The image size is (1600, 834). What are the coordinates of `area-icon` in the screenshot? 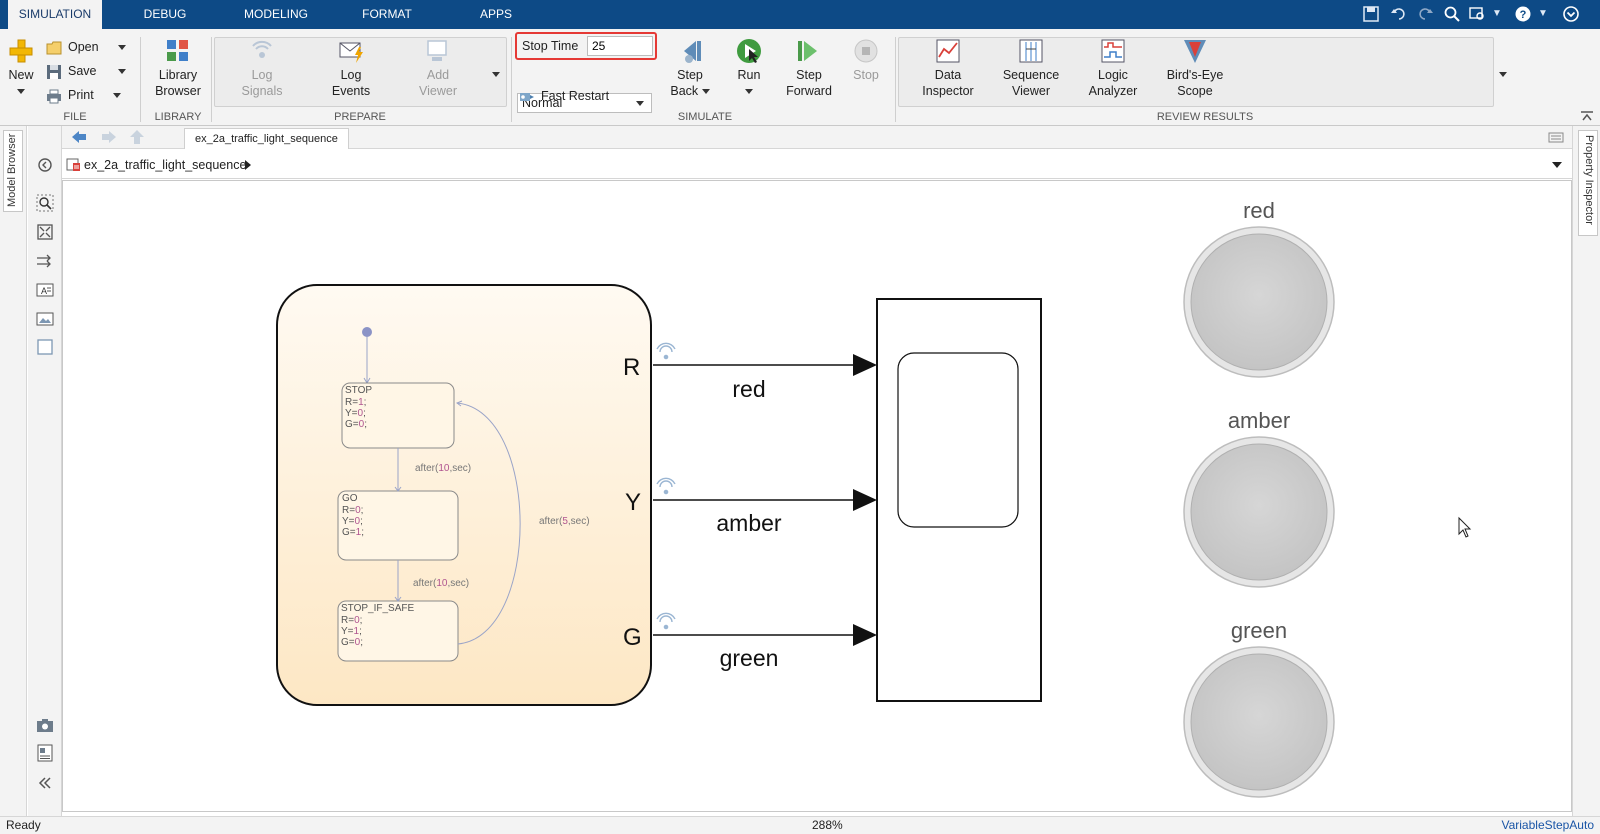 It's located at (45, 347).